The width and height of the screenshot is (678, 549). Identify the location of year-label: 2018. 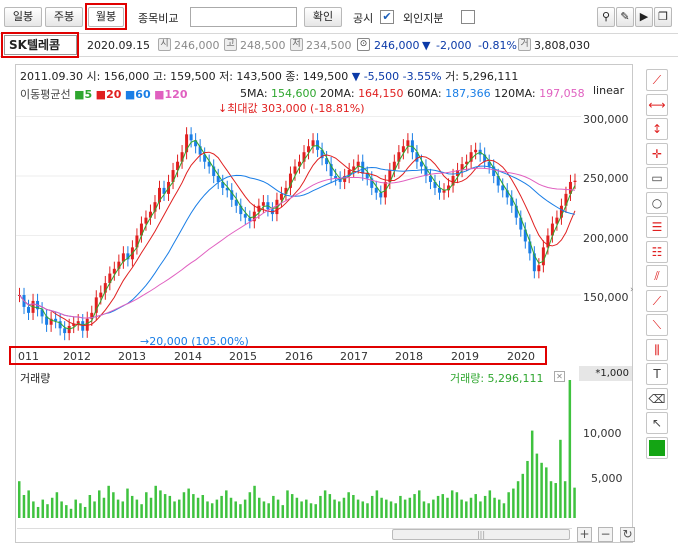
(409, 356).